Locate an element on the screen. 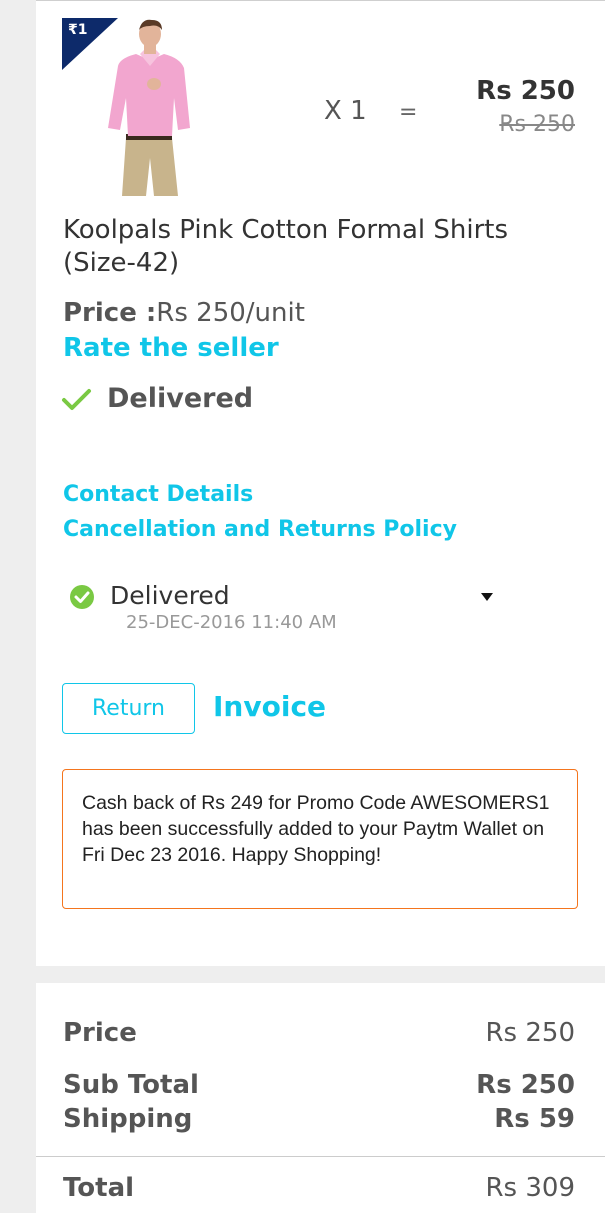 This screenshot has width=605, height=1213. offer-badge-text: ₹1 is located at coordinates (78, 30).